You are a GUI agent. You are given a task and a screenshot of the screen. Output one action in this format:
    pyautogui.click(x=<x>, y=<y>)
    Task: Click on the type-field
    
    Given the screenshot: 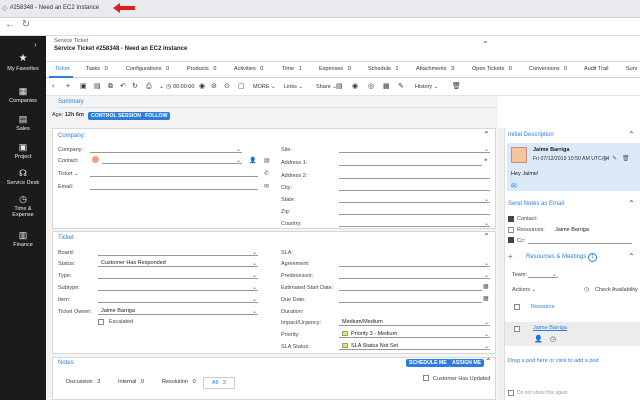 What is the action you would take?
    pyautogui.click(x=178, y=275)
    